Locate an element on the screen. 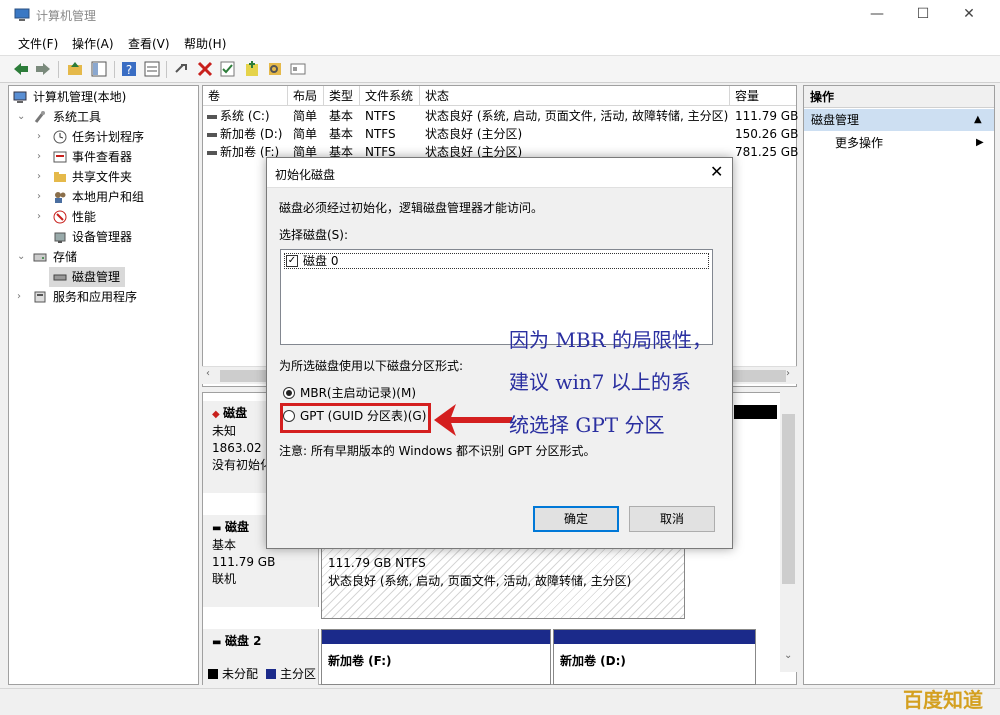 This screenshot has width=1000, height=715. scrollbar-thumb is located at coordinates (788, 499).